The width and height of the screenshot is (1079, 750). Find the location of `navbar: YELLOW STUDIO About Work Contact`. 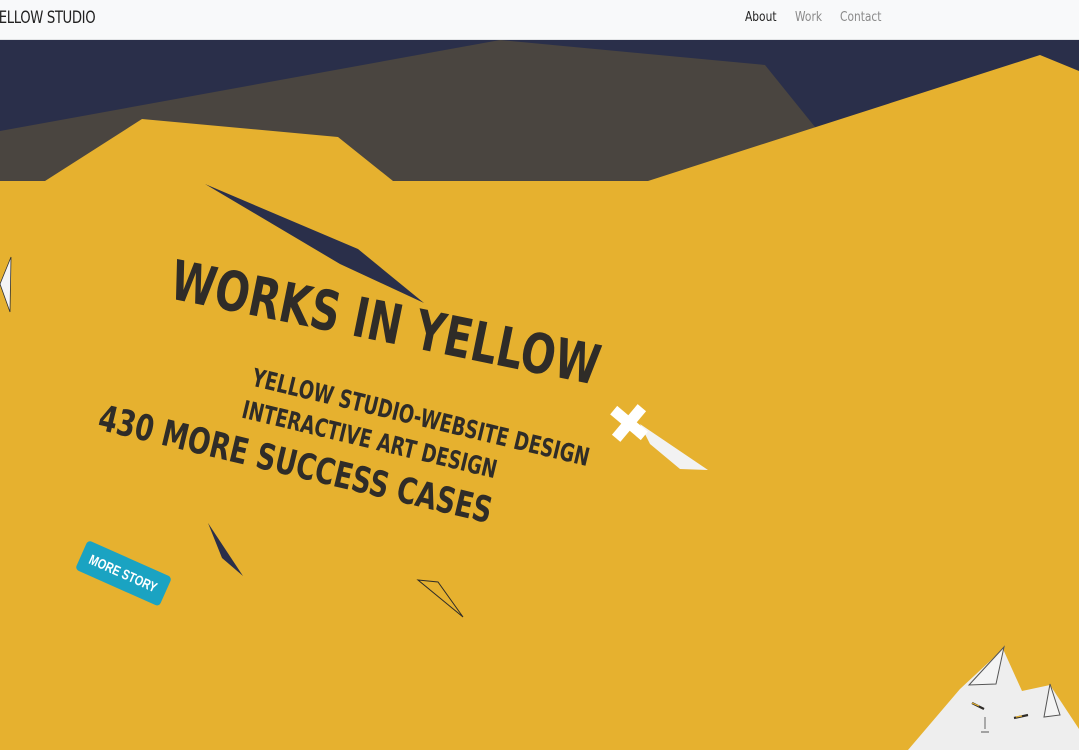

navbar: YELLOW STUDIO About Work Contact is located at coordinates (539, 20).